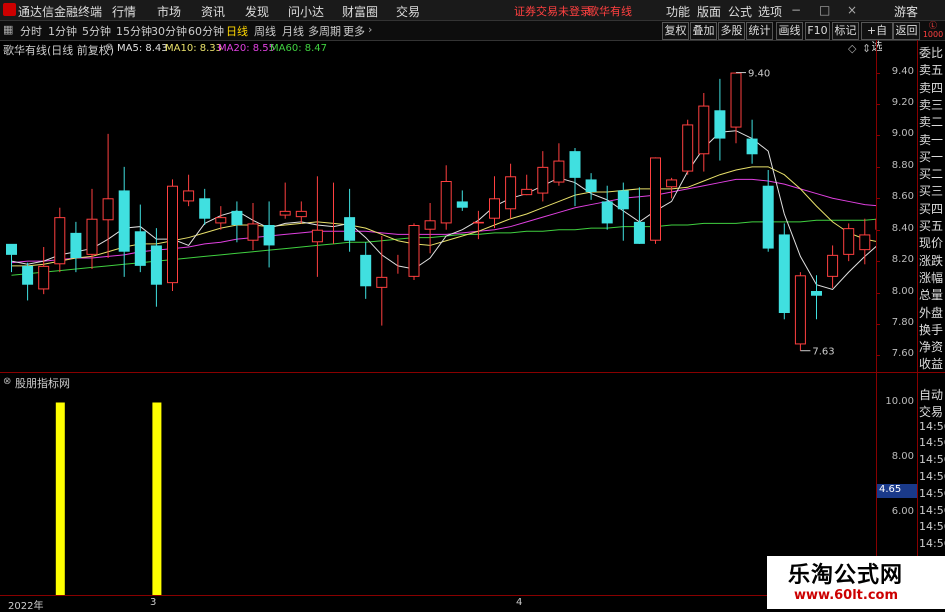 The height and width of the screenshot is (612, 945). What do you see at coordinates (62, 31) in the screenshot?
I see `period-tab-1min: 1分钟` at bounding box center [62, 31].